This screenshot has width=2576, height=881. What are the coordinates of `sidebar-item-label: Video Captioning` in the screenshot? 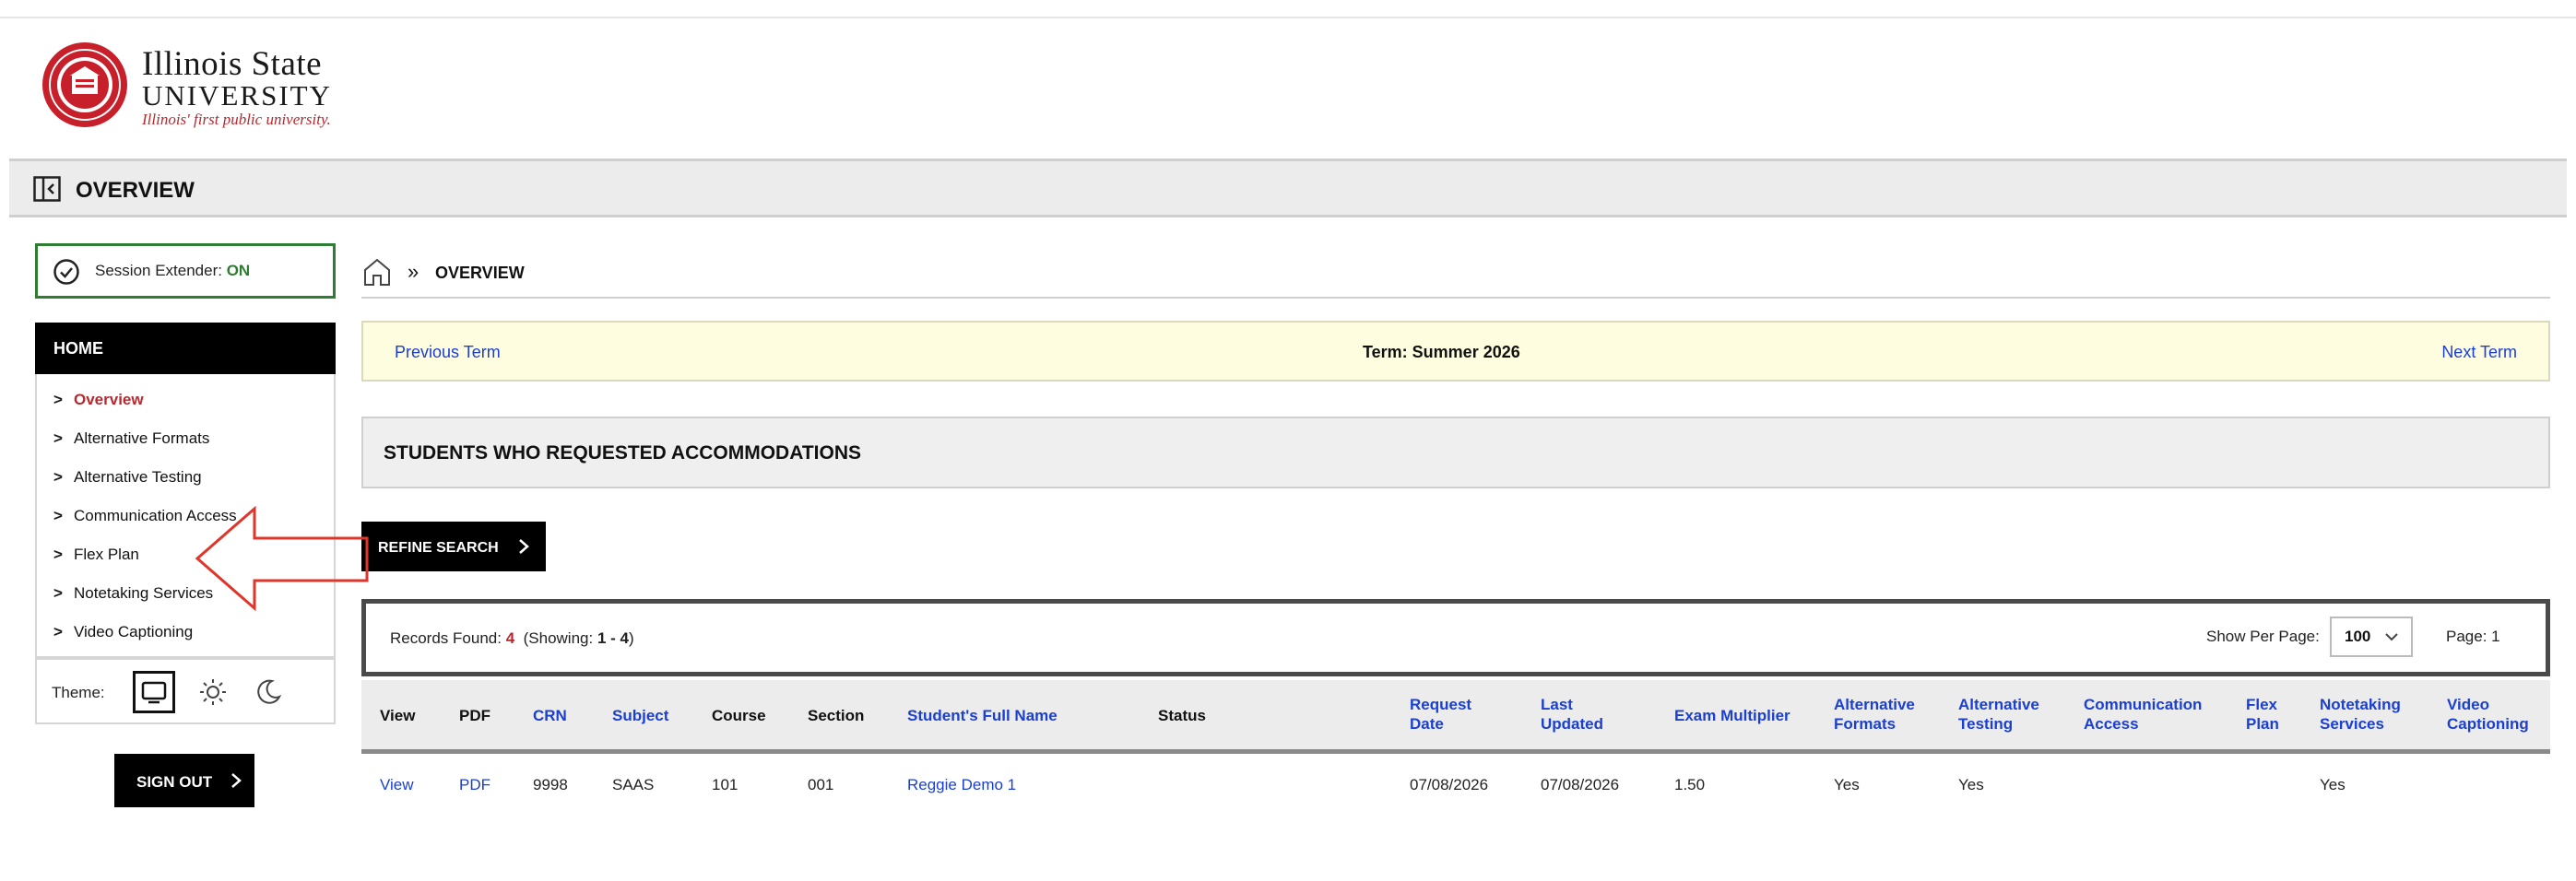 It's located at (134, 631).